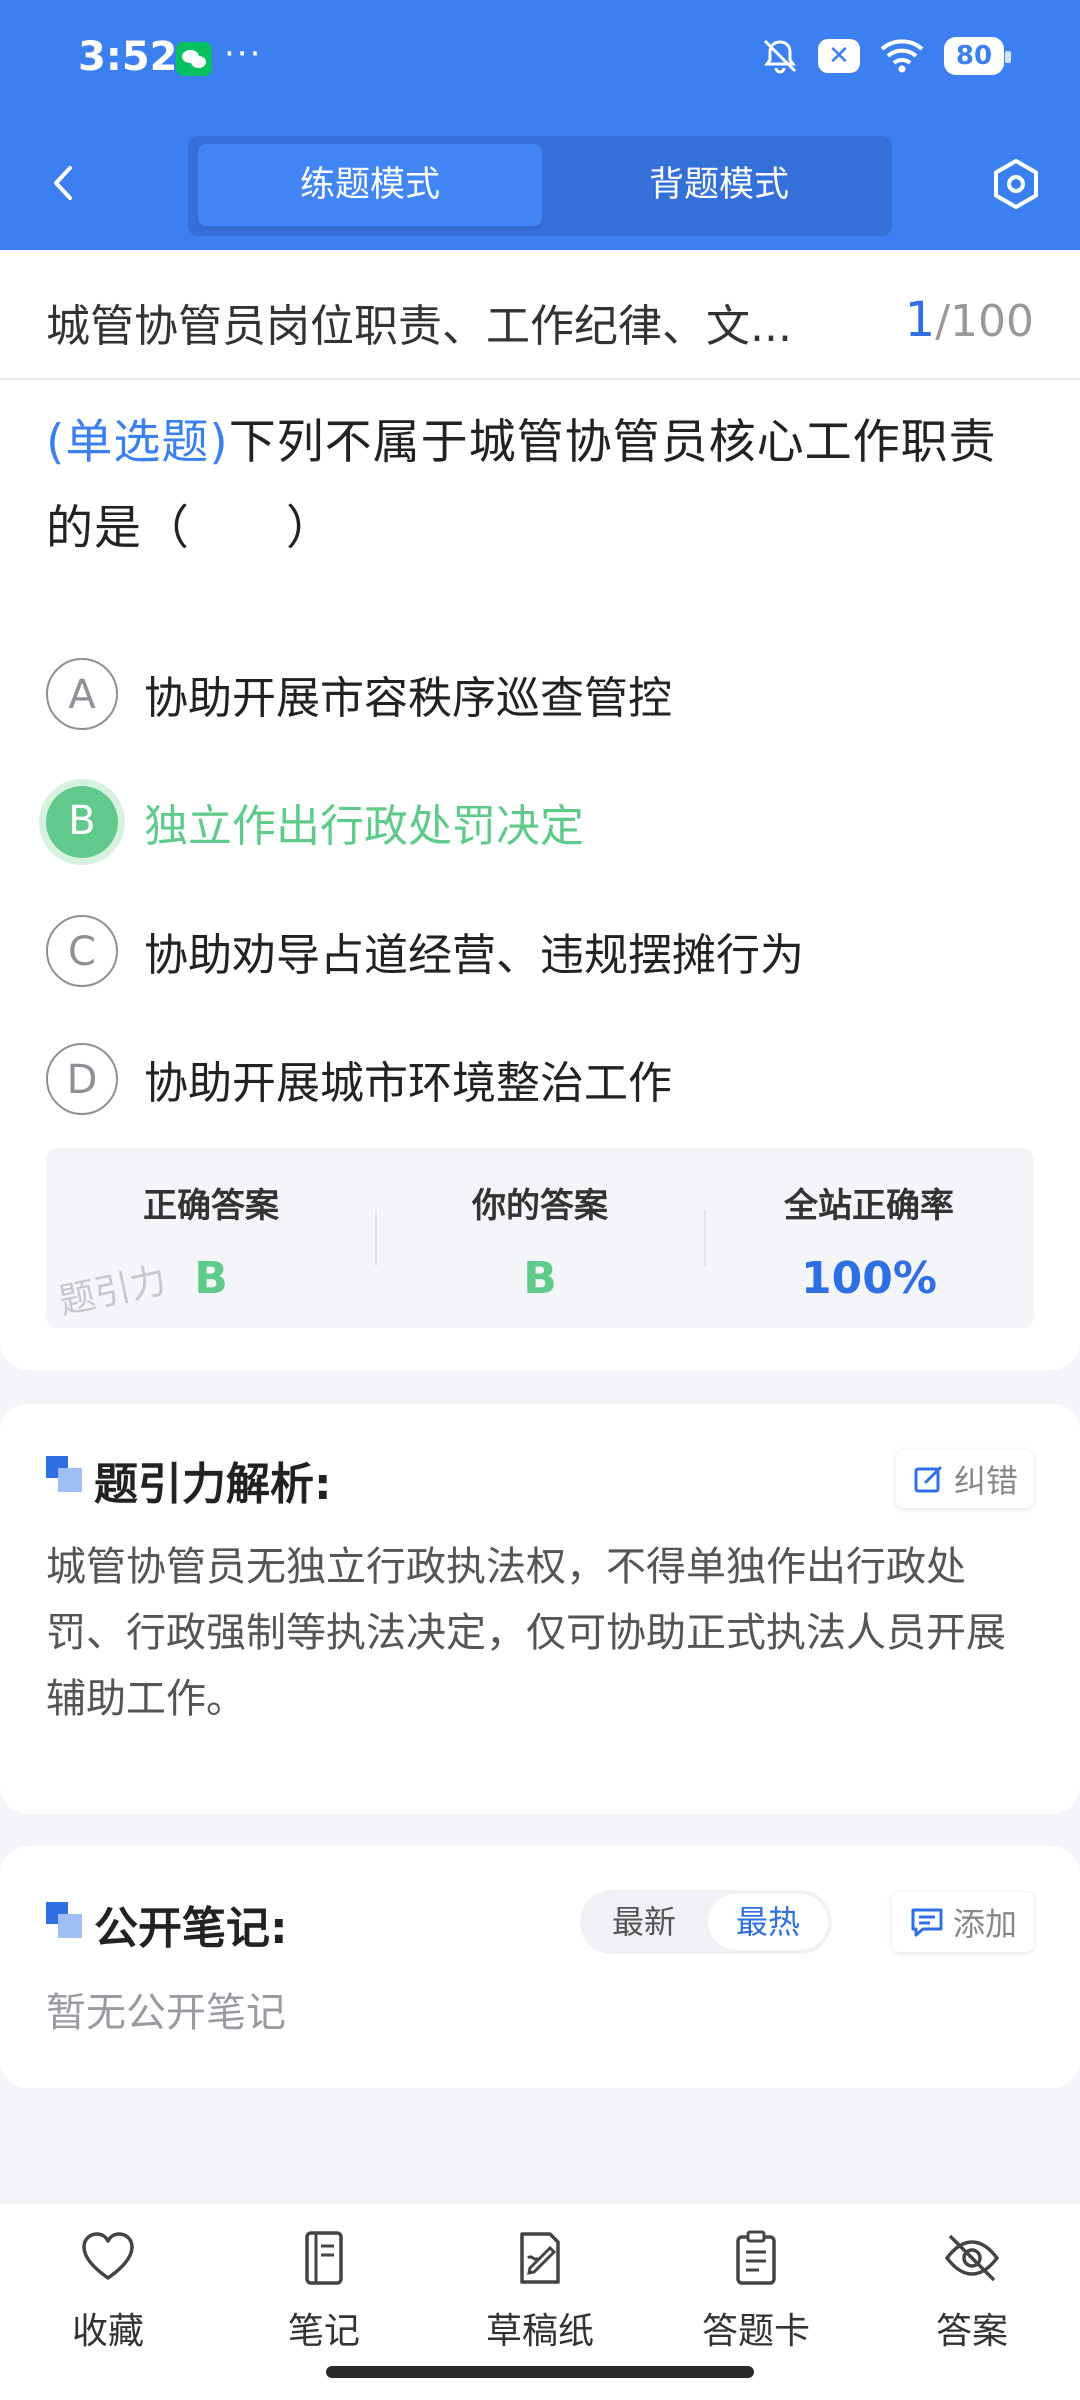 The image size is (1080, 2400). I want to click on correct-answer-label: 正确答案, so click(211, 1206).